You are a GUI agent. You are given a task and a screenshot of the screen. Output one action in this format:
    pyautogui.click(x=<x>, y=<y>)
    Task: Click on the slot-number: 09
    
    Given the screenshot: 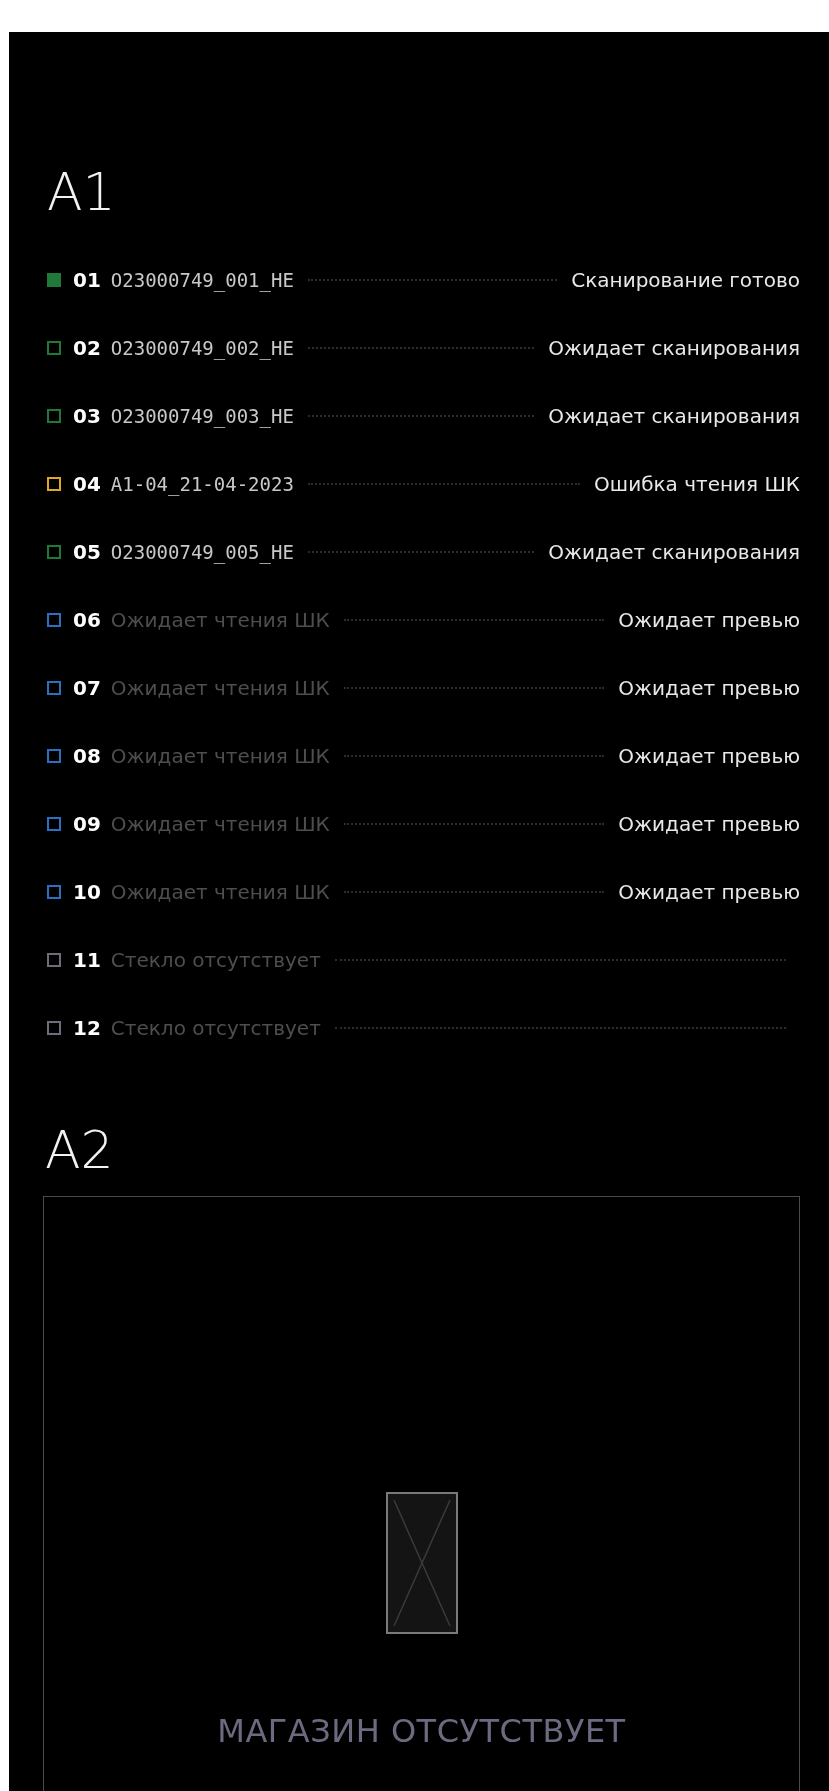 What is the action you would take?
    pyautogui.click(x=87, y=824)
    